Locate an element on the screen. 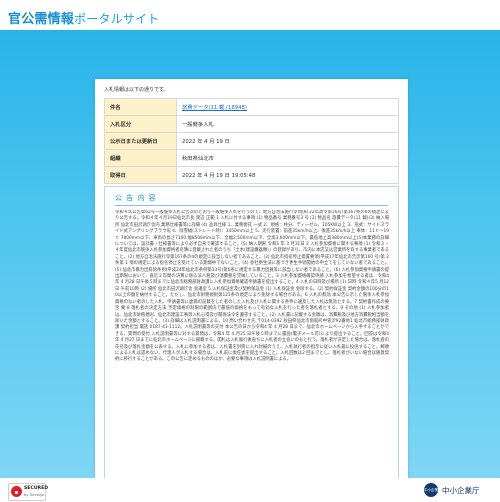 The height and width of the screenshot is (502, 500). site-title-sub: ポータルサイト is located at coordinates (117, 19).